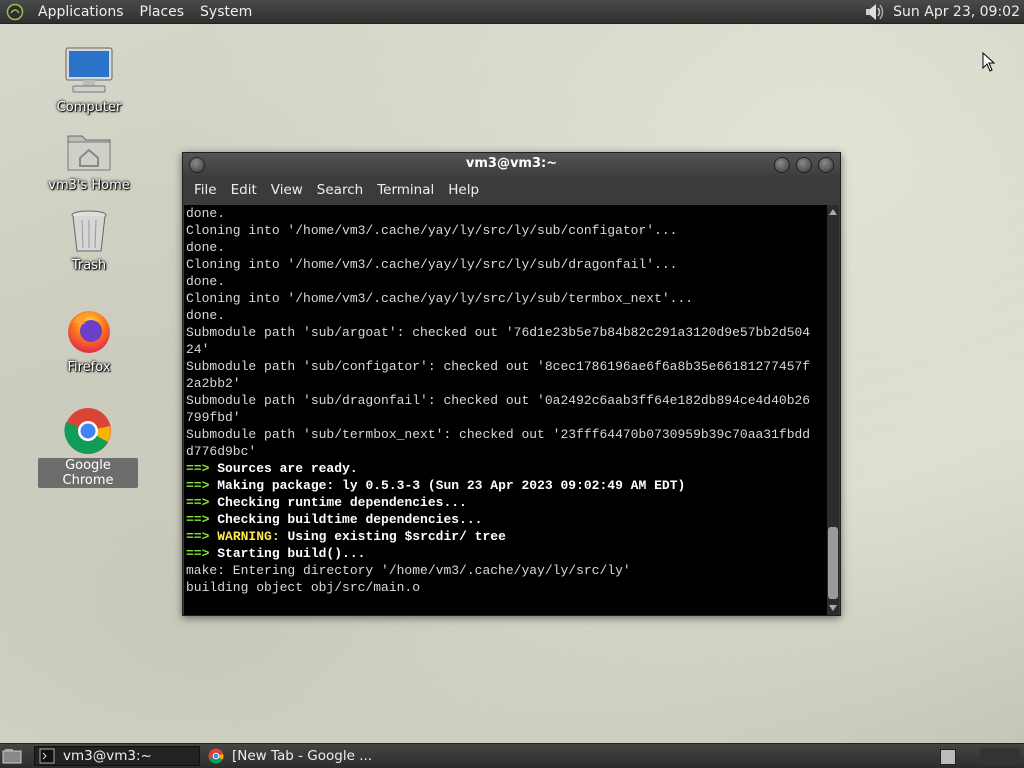 Image resolution: width=1024 pixels, height=768 pixels. I want to click on terminal-scrollbar, so click(833, 410).